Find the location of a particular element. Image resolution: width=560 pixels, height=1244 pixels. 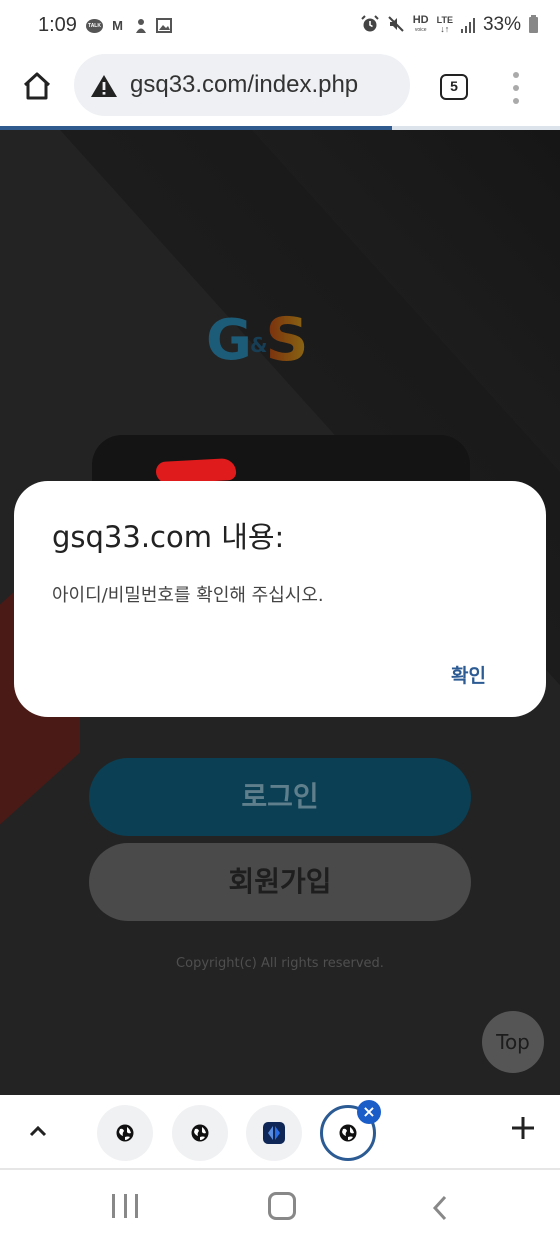

battery-charging-icon is located at coordinates (533, 24).